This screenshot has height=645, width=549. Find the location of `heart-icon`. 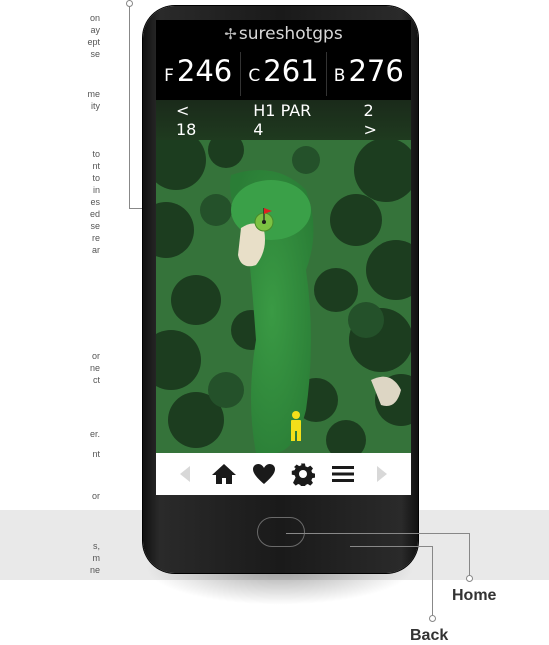

heart-icon is located at coordinates (264, 474).